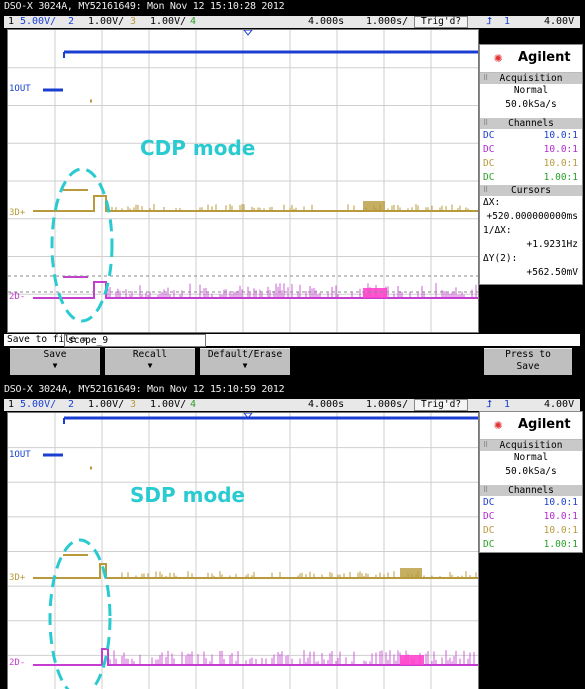 The width and height of the screenshot is (585, 689). I want to click on highlight-ellipse, so click(80, 613).